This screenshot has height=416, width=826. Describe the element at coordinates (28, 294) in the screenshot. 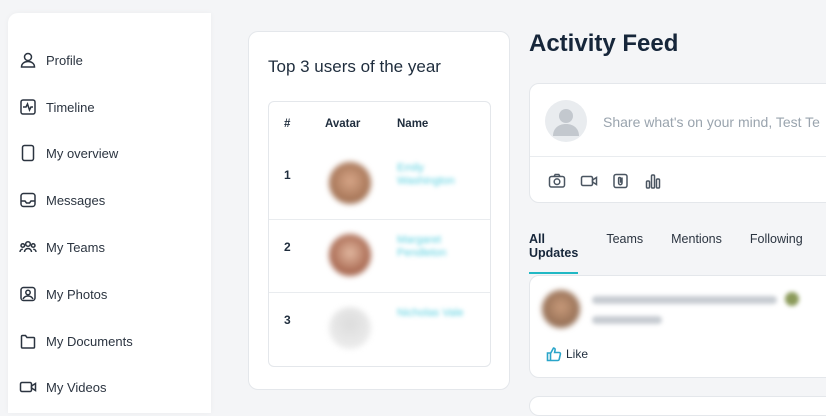

I see `photo-icon` at that location.